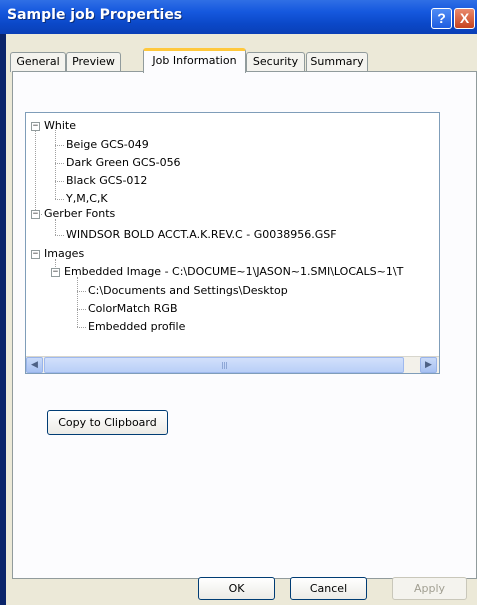 The height and width of the screenshot is (605, 477). I want to click on grip-icon, so click(225, 365).